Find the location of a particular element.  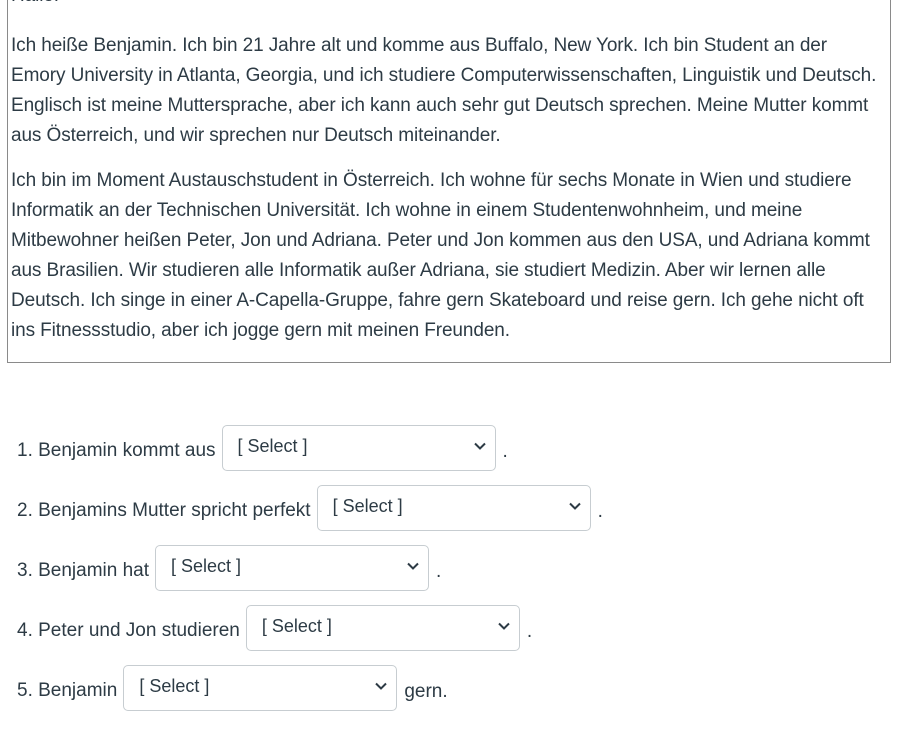

question-label: 1. Benjamin kommt aus is located at coordinates (116, 450).